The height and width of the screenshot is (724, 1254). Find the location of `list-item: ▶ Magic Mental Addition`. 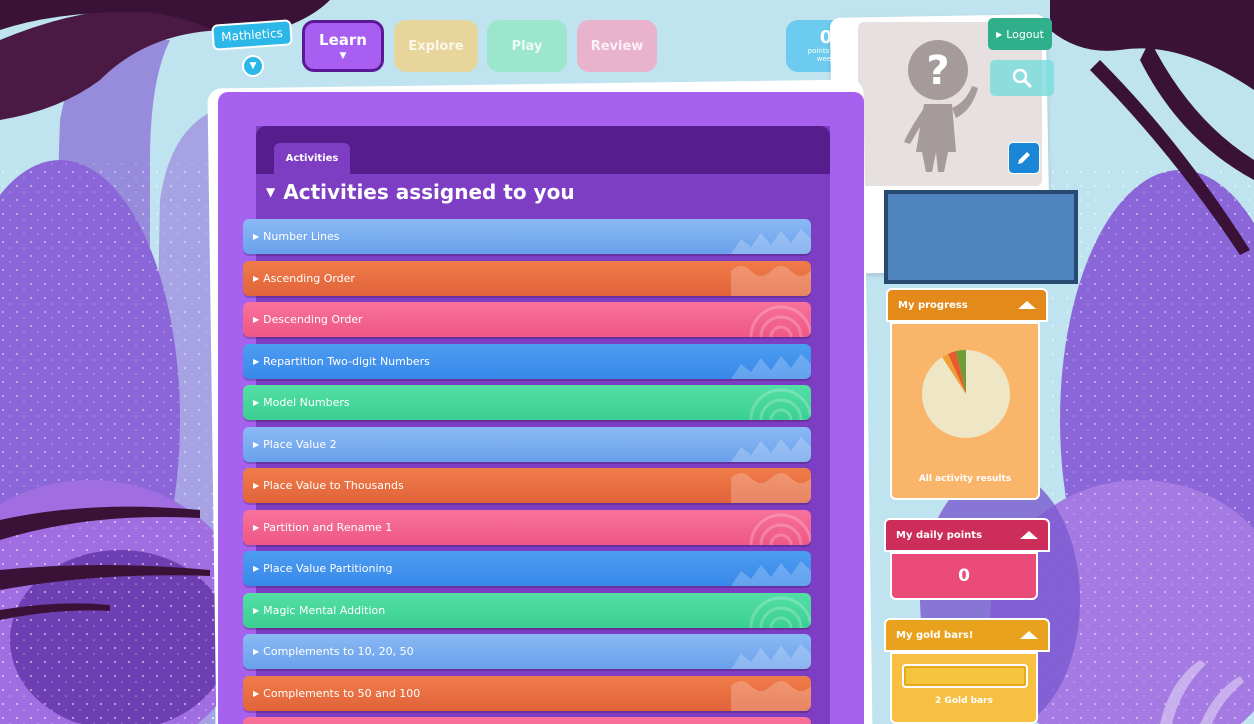

list-item: ▶ Magic Mental Addition is located at coordinates (527, 610).